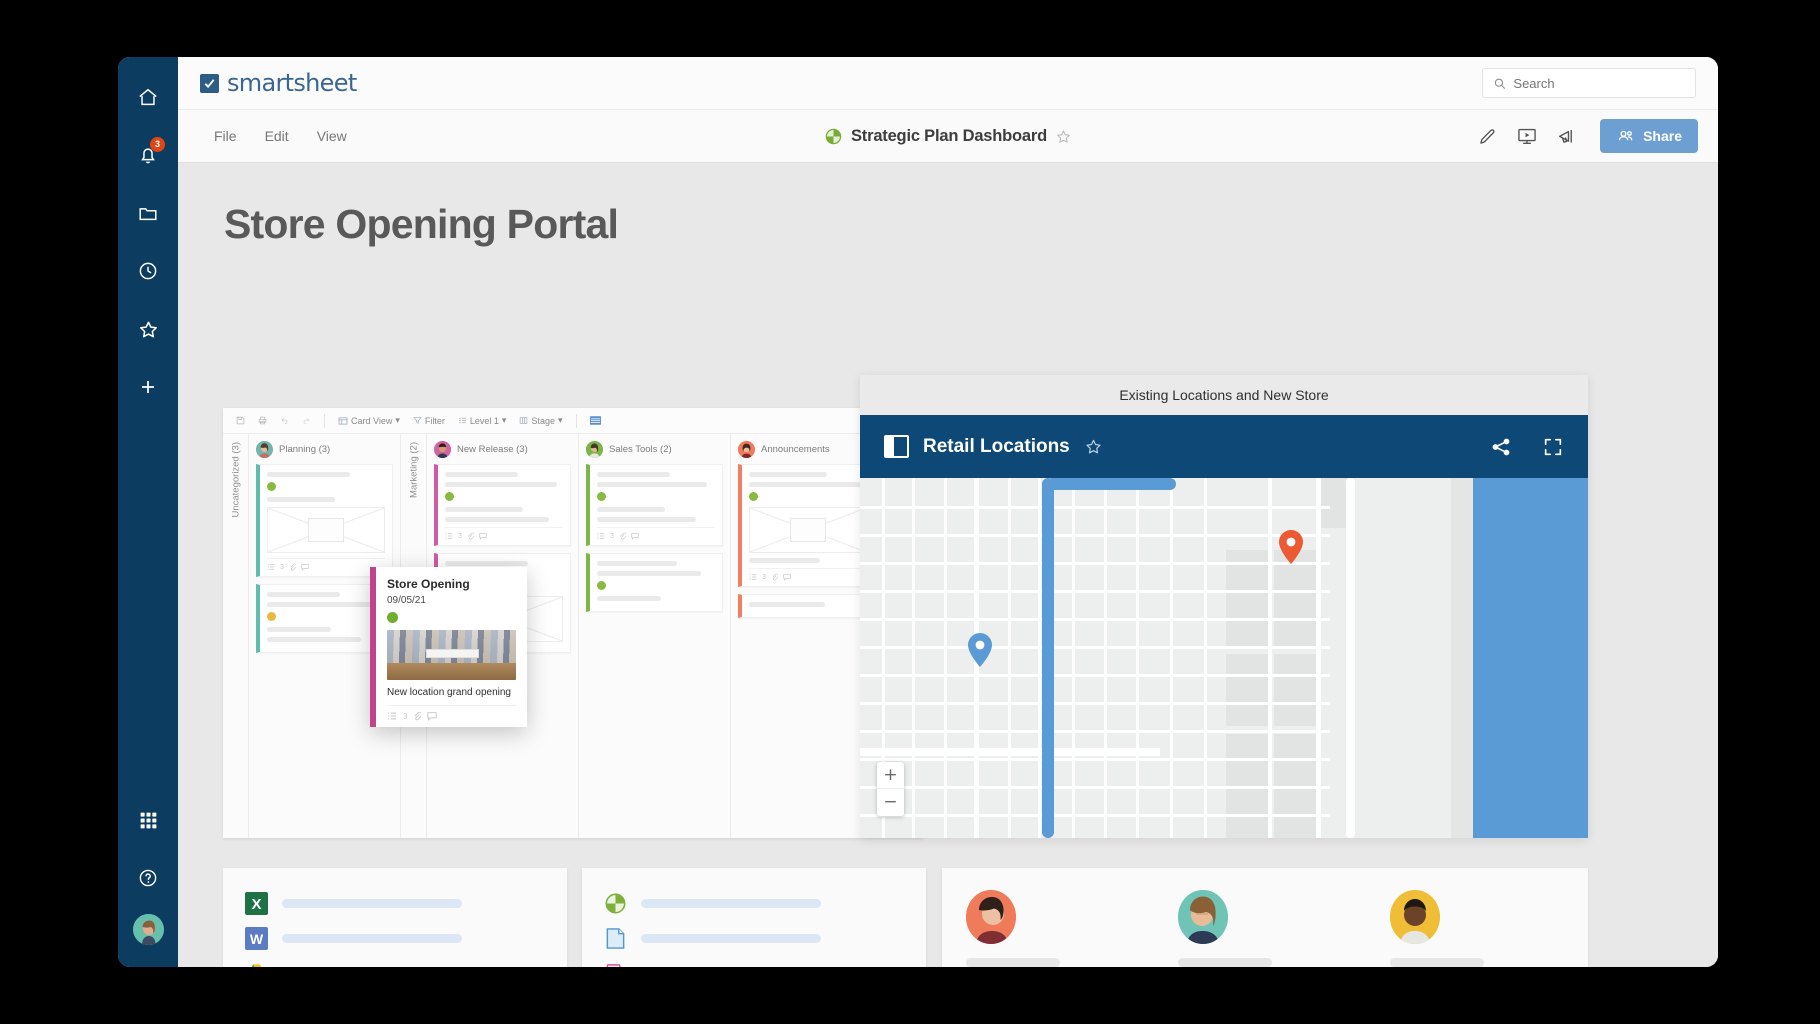 This screenshot has height=1024, width=1820. I want to click on map-zoom-out-button: −, so click(890, 802).